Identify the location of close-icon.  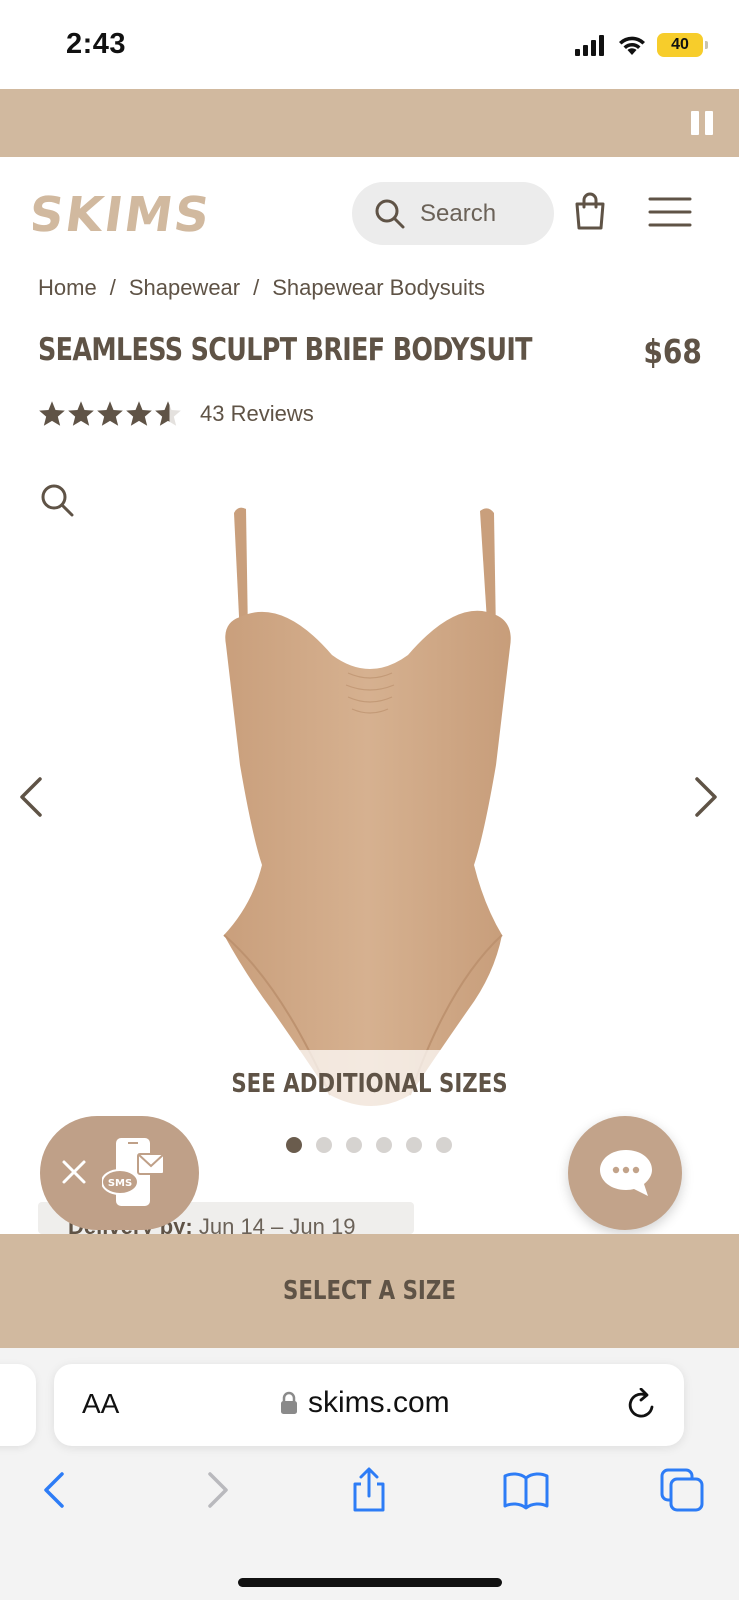
(74, 1172).